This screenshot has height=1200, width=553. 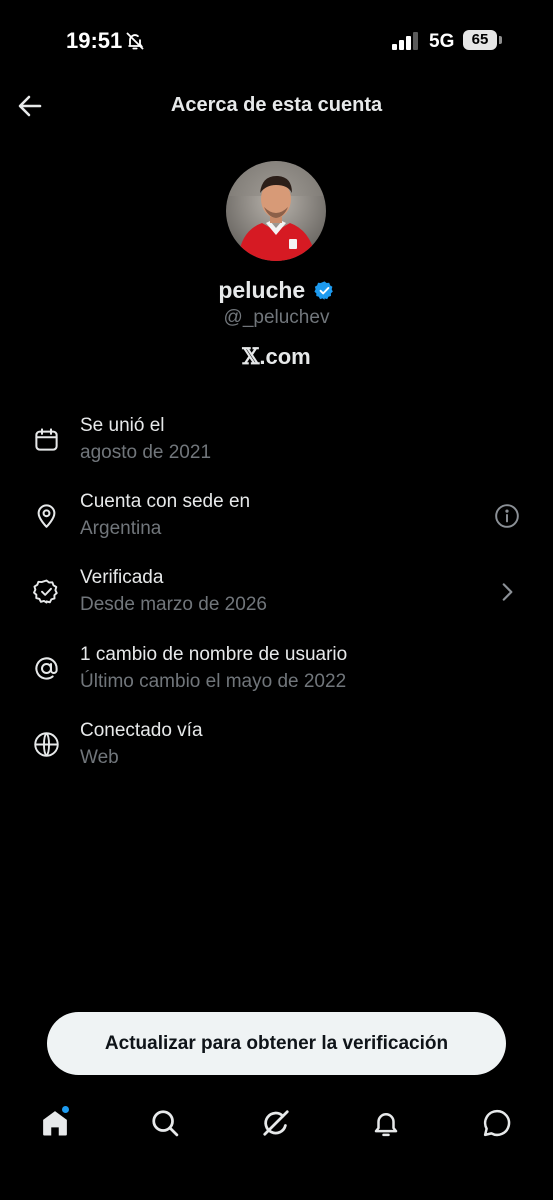 I want to click on battery-icon: 65, so click(x=480, y=40).